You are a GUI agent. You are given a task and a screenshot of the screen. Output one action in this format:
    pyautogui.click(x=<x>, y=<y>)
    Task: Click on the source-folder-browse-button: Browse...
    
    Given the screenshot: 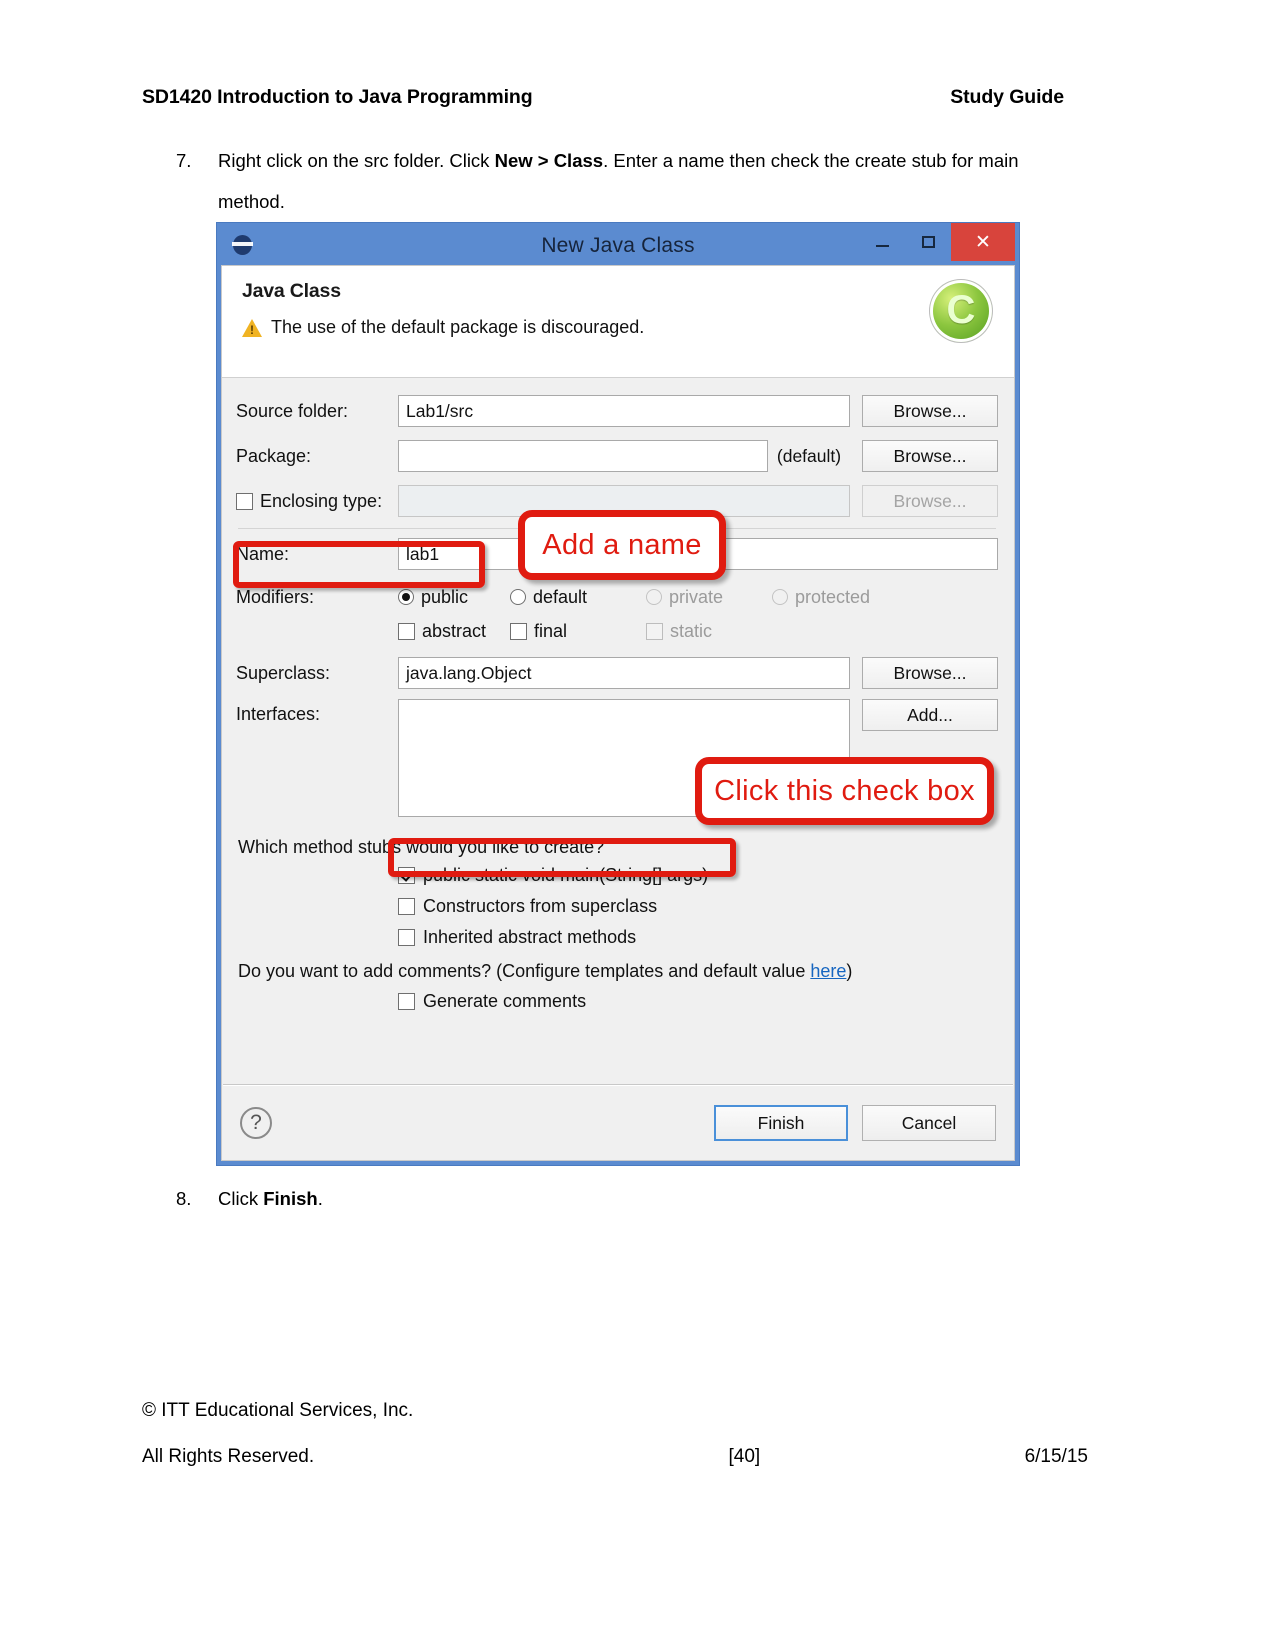 What is the action you would take?
    pyautogui.click(x=930, y=411)
    